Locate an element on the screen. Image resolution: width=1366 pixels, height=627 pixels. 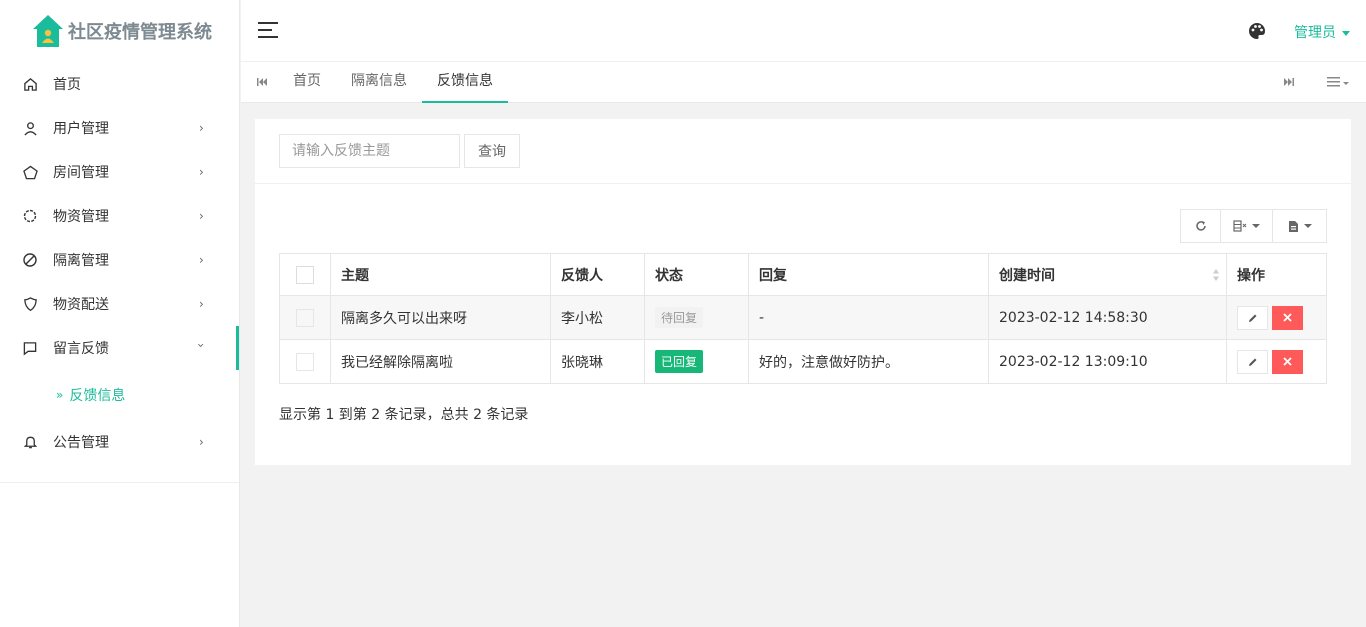
page-tabs: 首页 隔离信息 反馈信息 is located at coordinates (393, 82).